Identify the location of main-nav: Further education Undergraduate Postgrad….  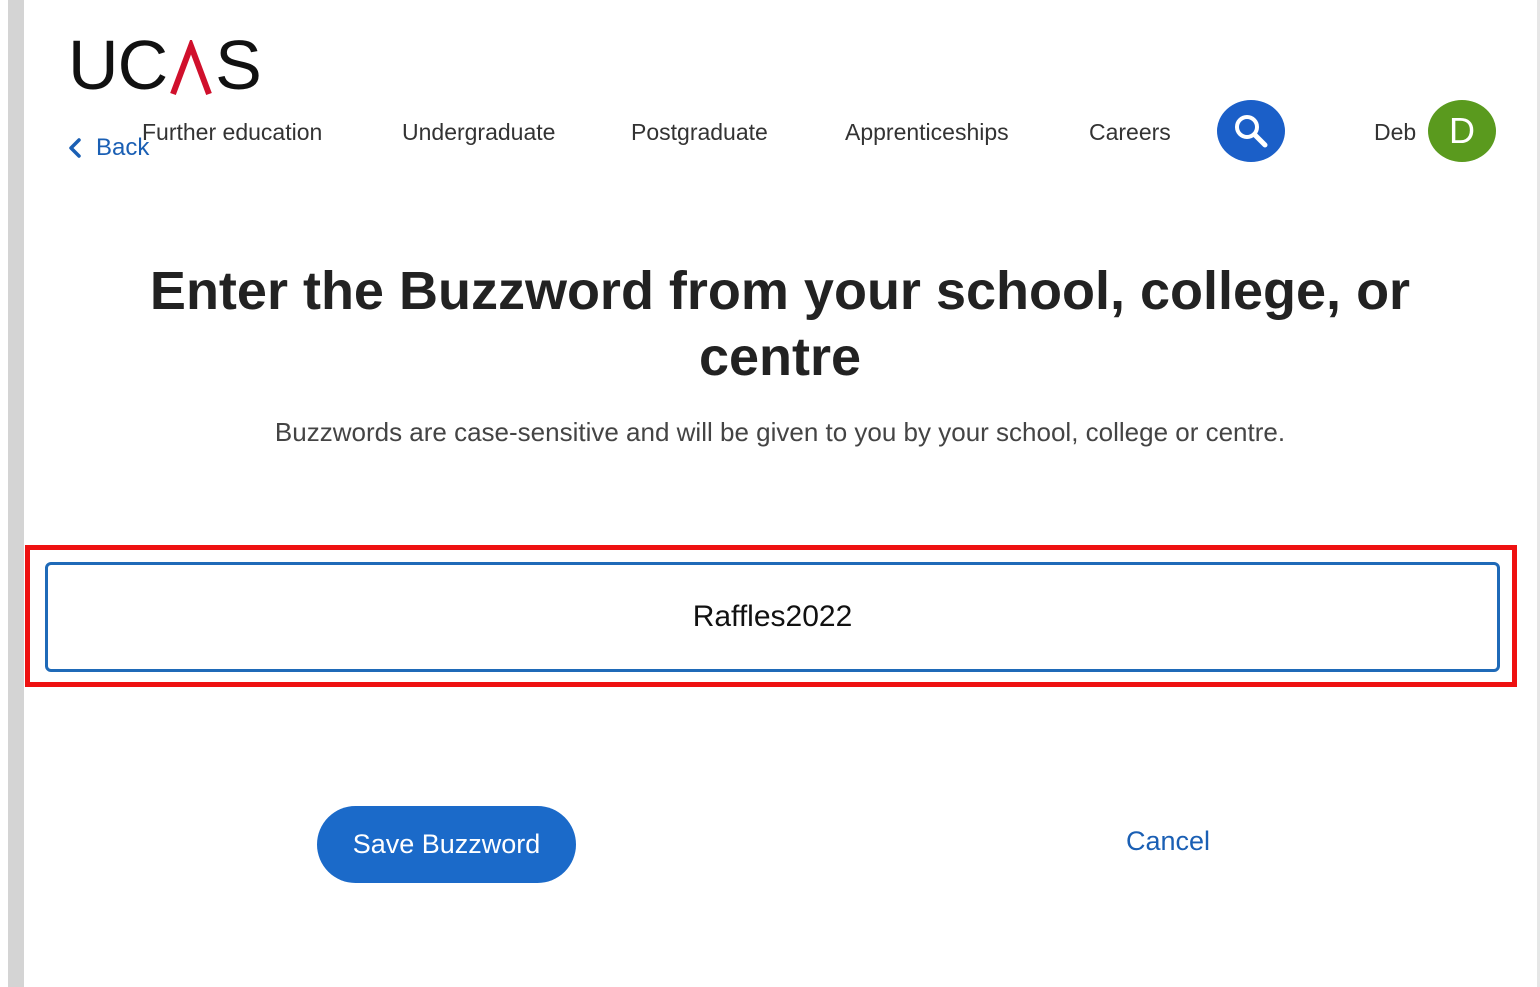
(770, 134).